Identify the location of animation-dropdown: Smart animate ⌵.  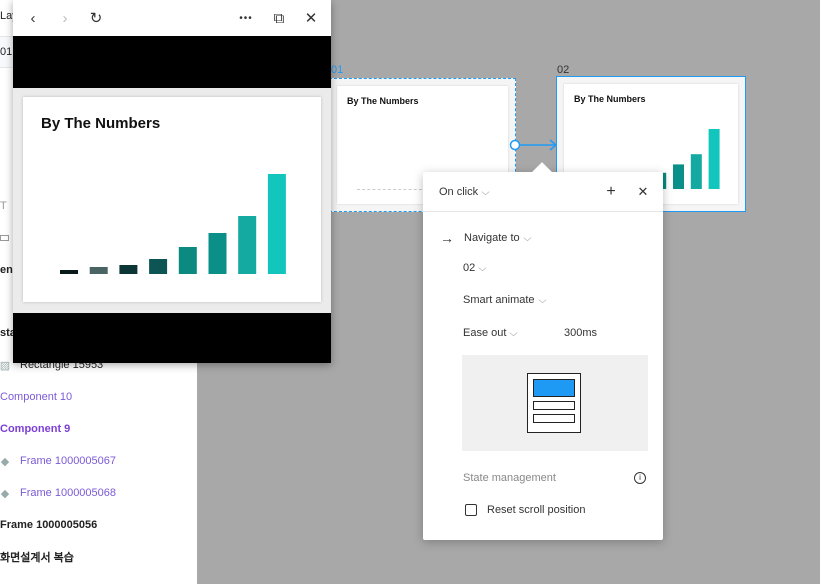
(505, 300).